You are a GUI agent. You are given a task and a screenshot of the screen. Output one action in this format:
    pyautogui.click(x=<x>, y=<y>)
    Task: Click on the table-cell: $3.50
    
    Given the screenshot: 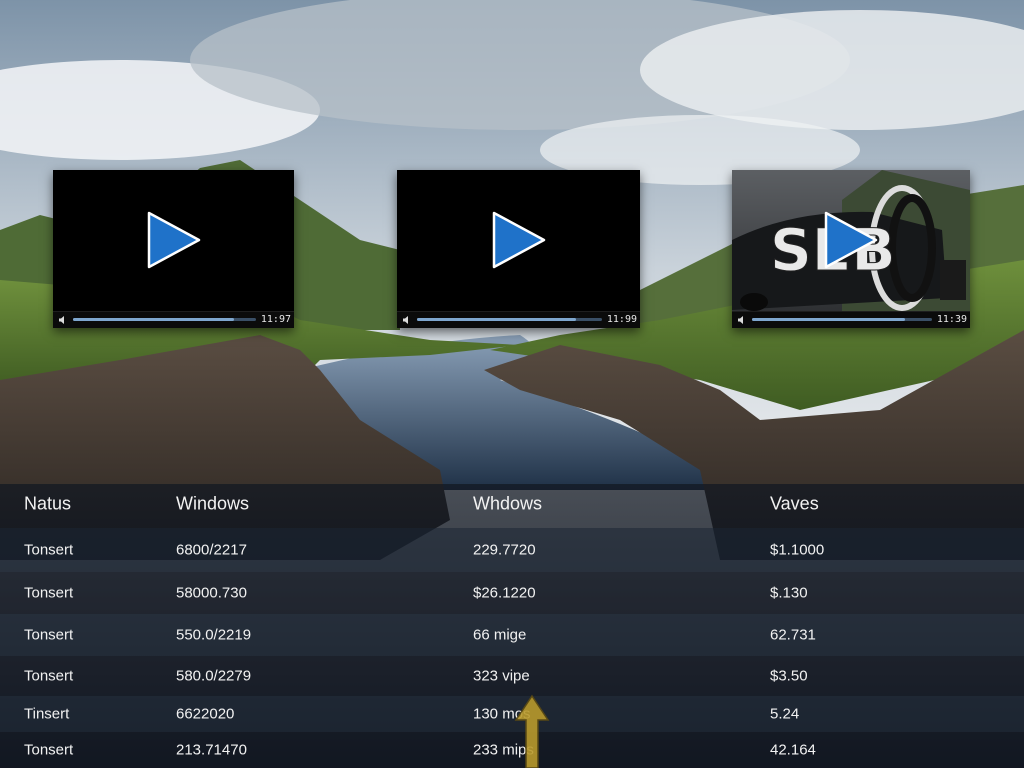 What is the action you would take?
    pyautogui.click(x=789, y=676)
    